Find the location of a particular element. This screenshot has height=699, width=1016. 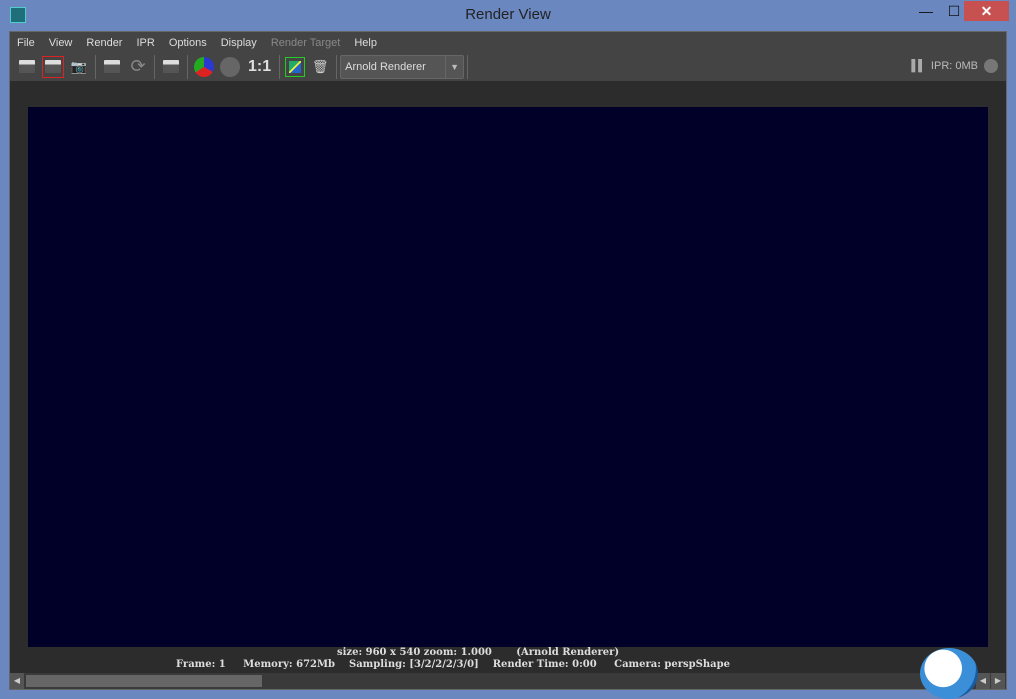

trash-image-icon: 🗑 is located at coordinates (320, 66).